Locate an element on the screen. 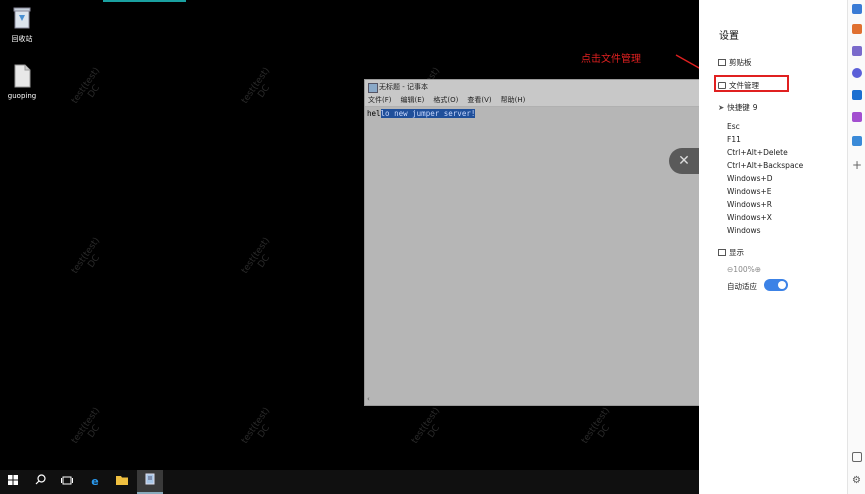 The image size is (865, 494). start-button is located at coordinates (13, 482).